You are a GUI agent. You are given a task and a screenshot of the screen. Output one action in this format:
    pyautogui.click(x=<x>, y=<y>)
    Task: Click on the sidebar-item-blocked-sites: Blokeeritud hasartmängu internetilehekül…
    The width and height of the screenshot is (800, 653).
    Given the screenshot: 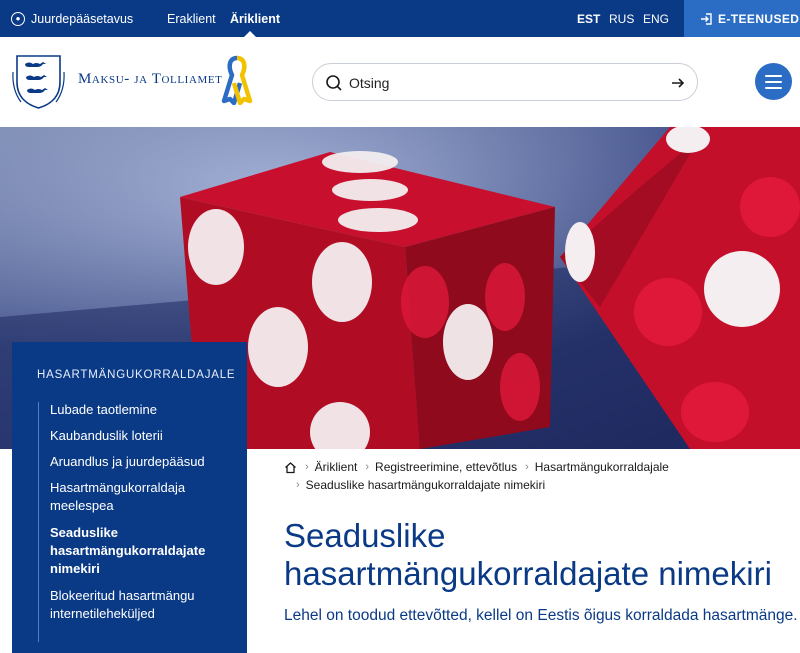 What is the action you would take?
    pyautogui.click(x=132, y=605)
    